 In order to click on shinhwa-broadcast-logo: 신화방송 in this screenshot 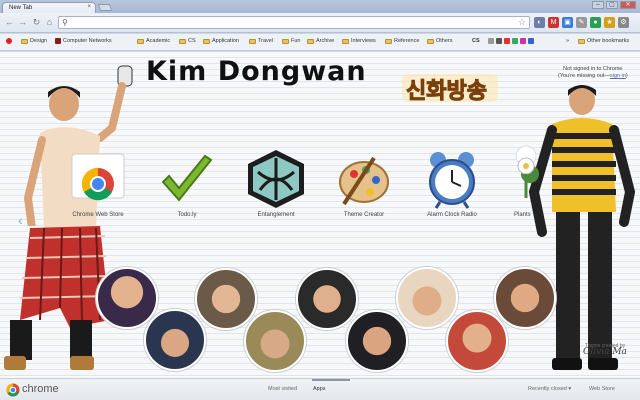, I will do `click(450, 87)`.